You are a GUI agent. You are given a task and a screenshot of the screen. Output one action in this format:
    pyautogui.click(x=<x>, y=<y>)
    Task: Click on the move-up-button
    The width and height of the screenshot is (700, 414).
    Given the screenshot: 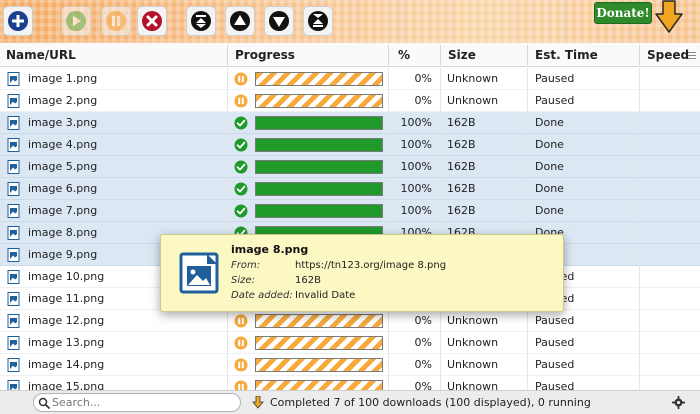 What is the action you would take?
    pyautogui.click(x=240, y=21)
    